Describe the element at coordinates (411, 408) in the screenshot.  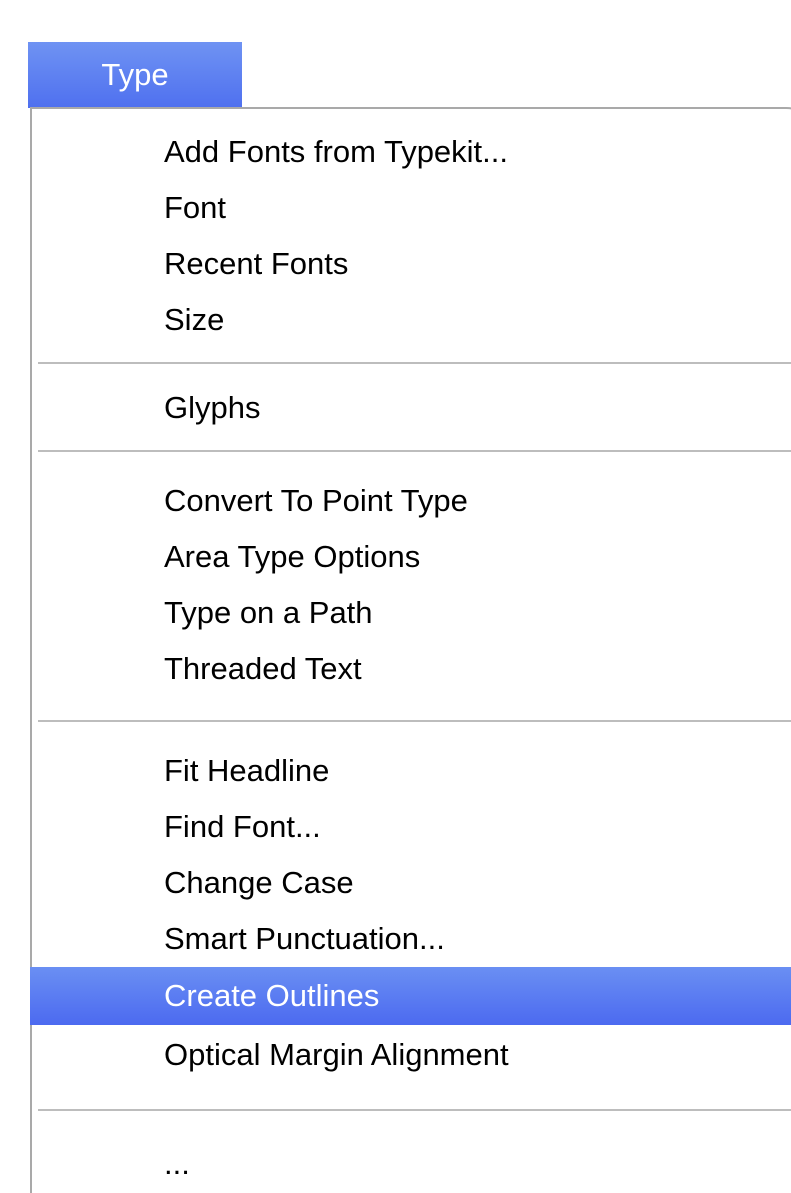
I see `menu-item-glyphs: Glyphs` at that location.